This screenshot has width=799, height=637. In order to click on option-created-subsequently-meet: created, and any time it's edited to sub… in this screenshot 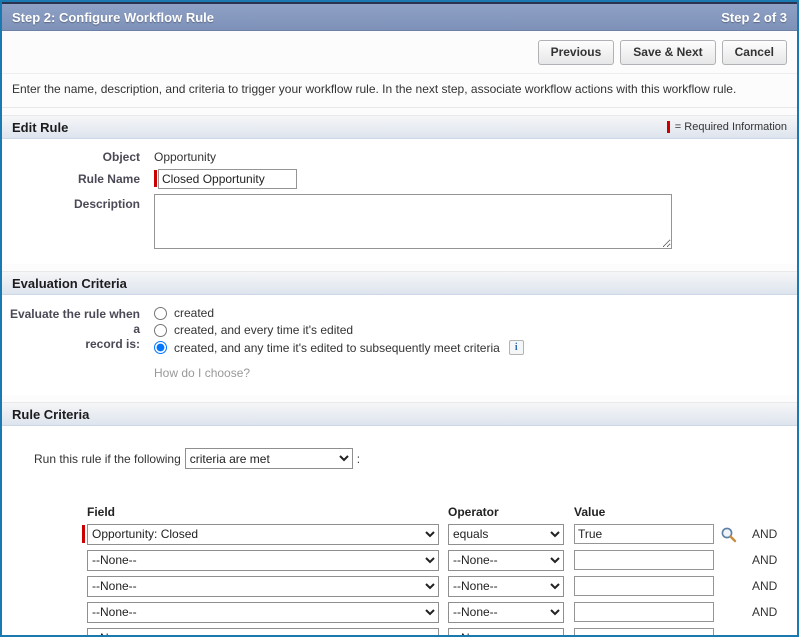, I will do `click(339, 347)`.